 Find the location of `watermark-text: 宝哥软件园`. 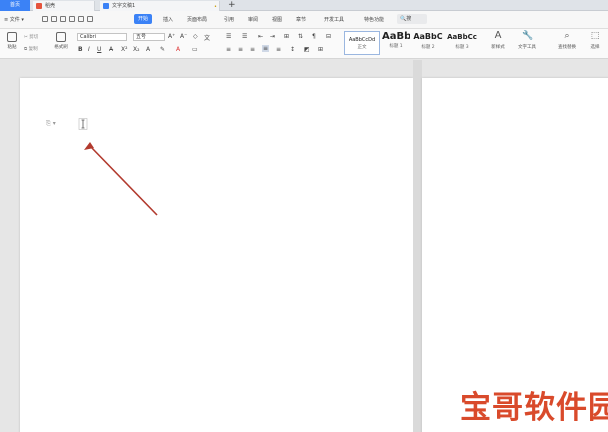

watermark-text: 宝哥软件园 is located at coordinates (533, 408).